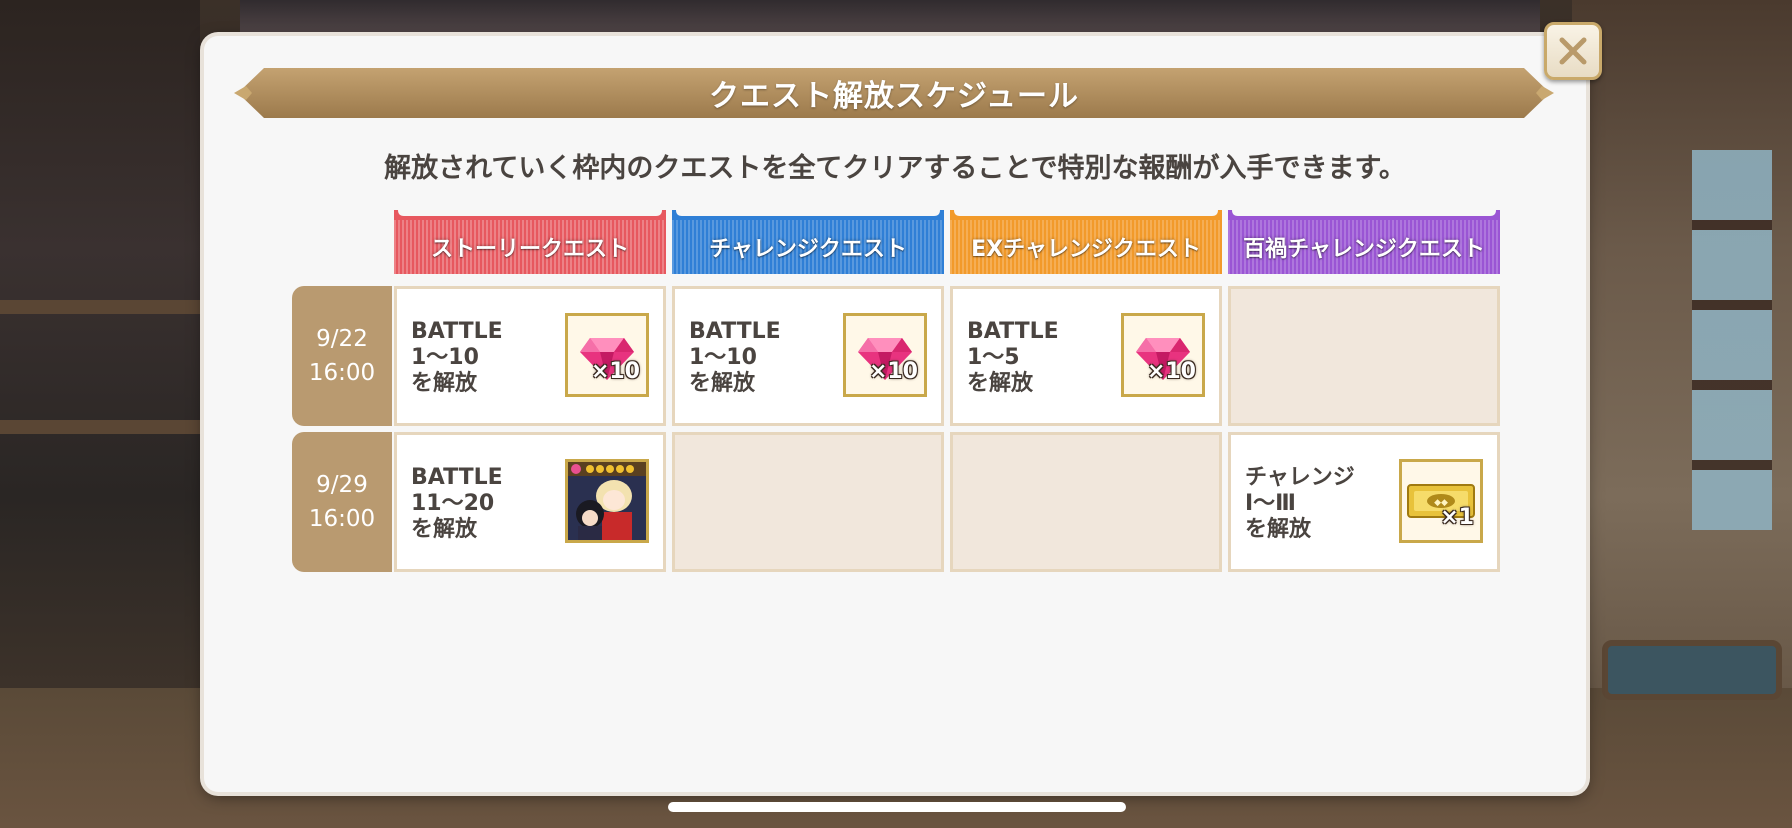  What do you see at coordinates (890, 19) in the screenshot?
I see `background-top-hud` at bounding box center [890, 19].